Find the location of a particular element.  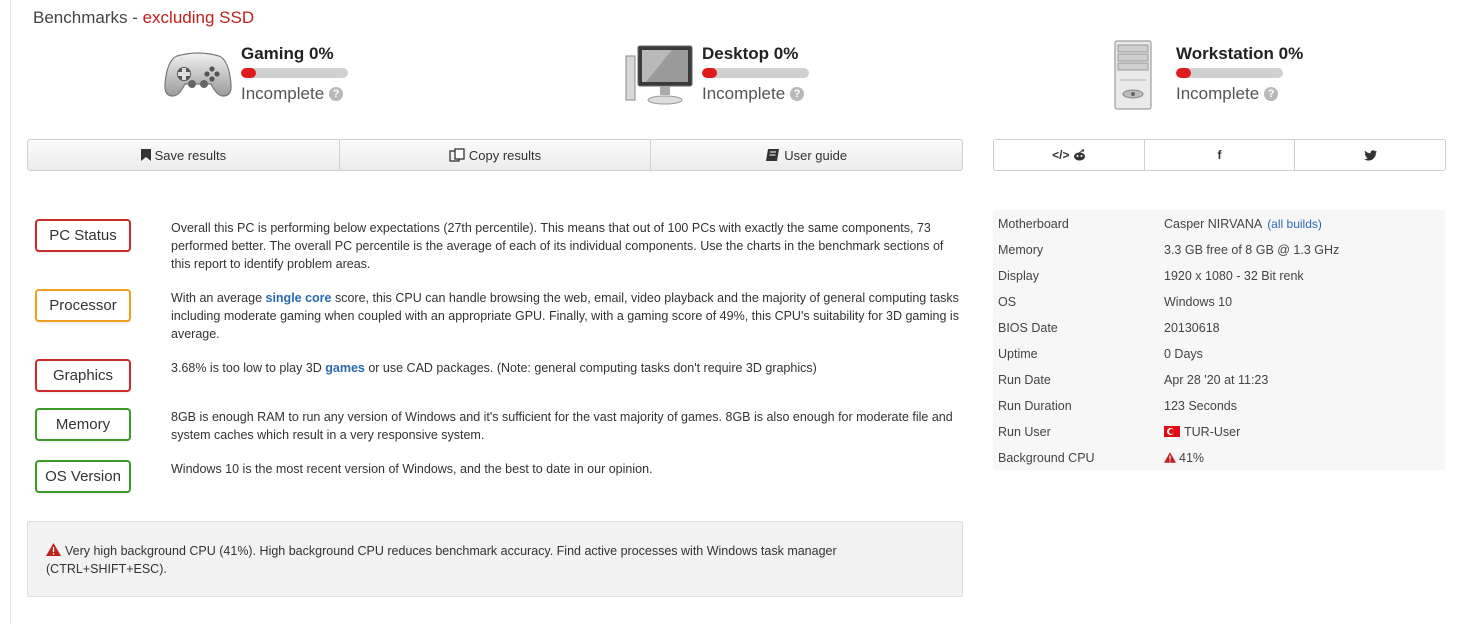

facebook-icon: f is located at coordinates (1219, 155).